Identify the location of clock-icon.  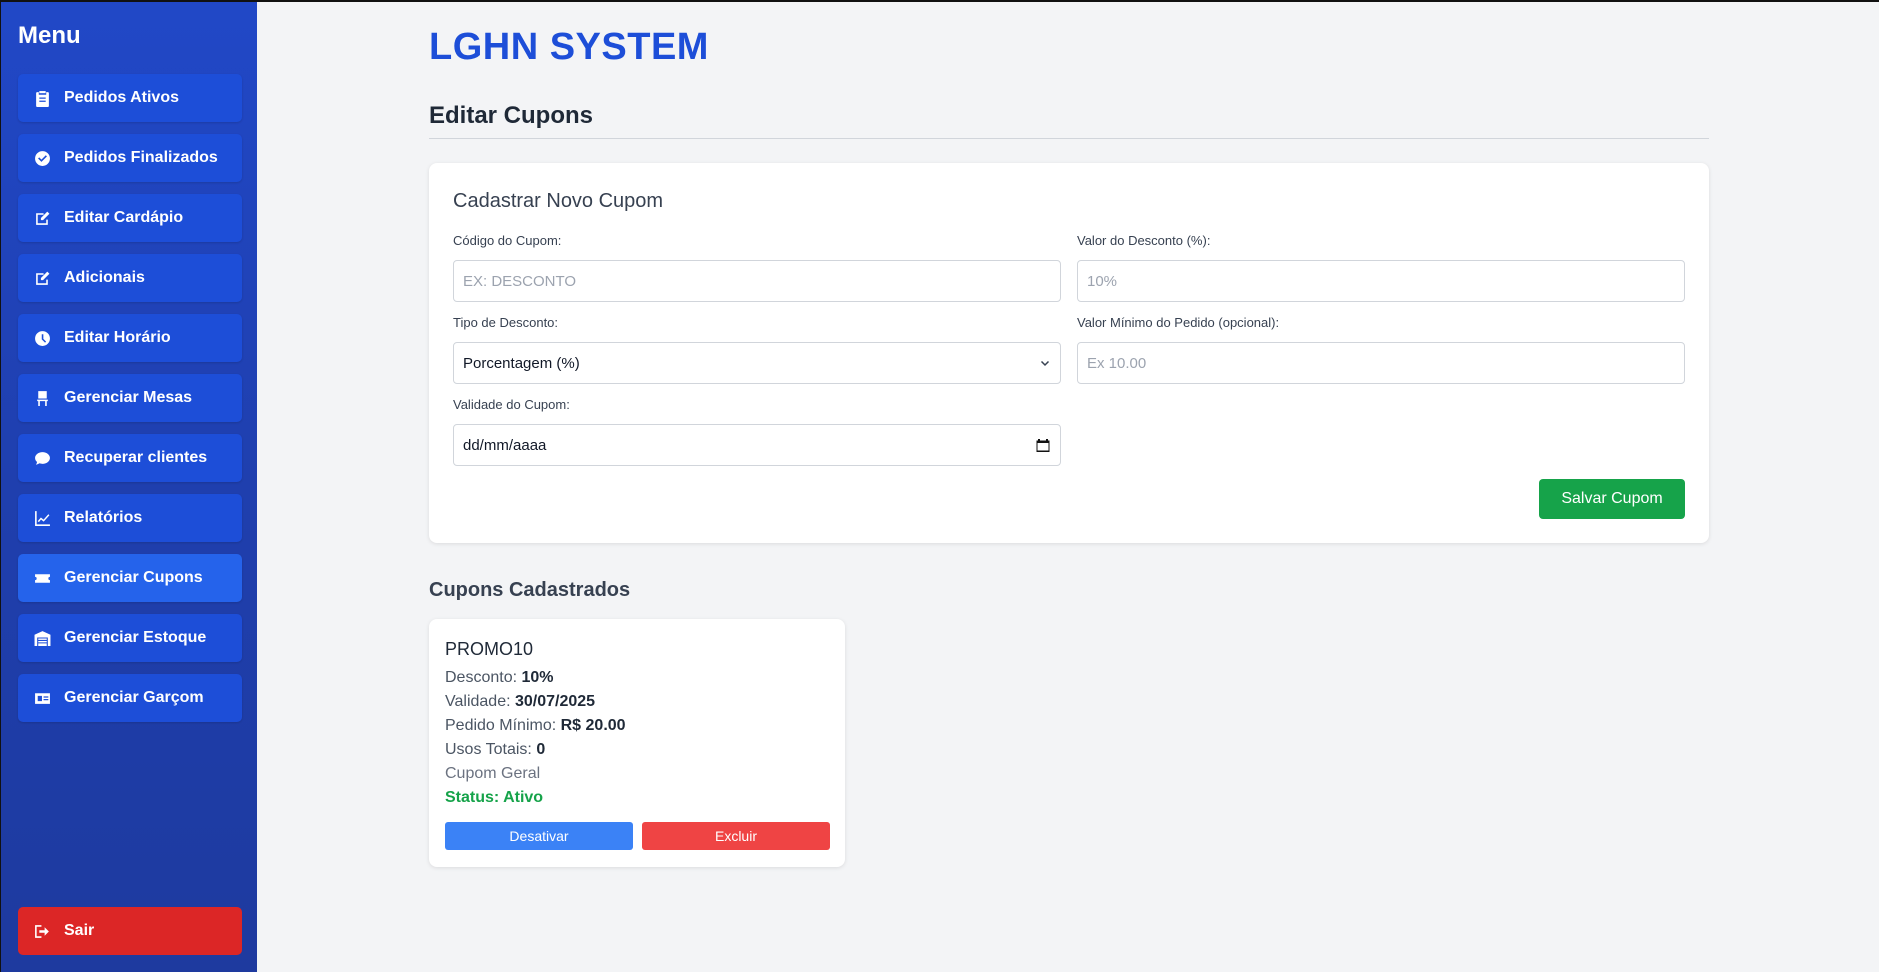
(42, 338).